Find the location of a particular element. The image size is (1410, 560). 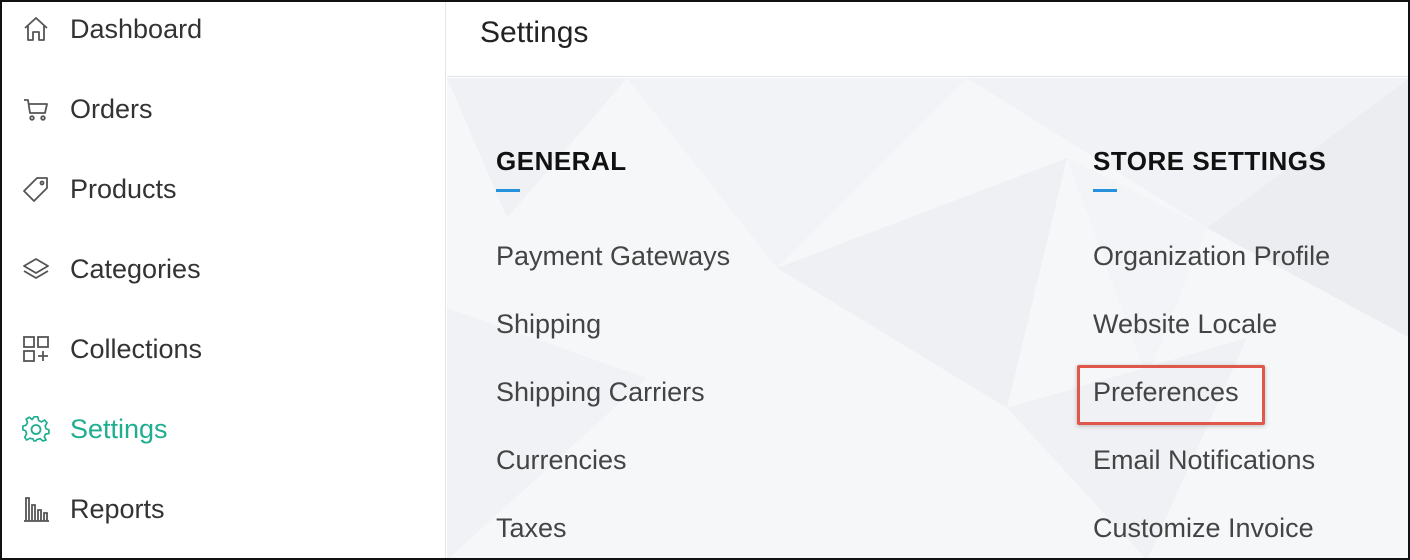

home-icon is located at coordinates (36, 29).